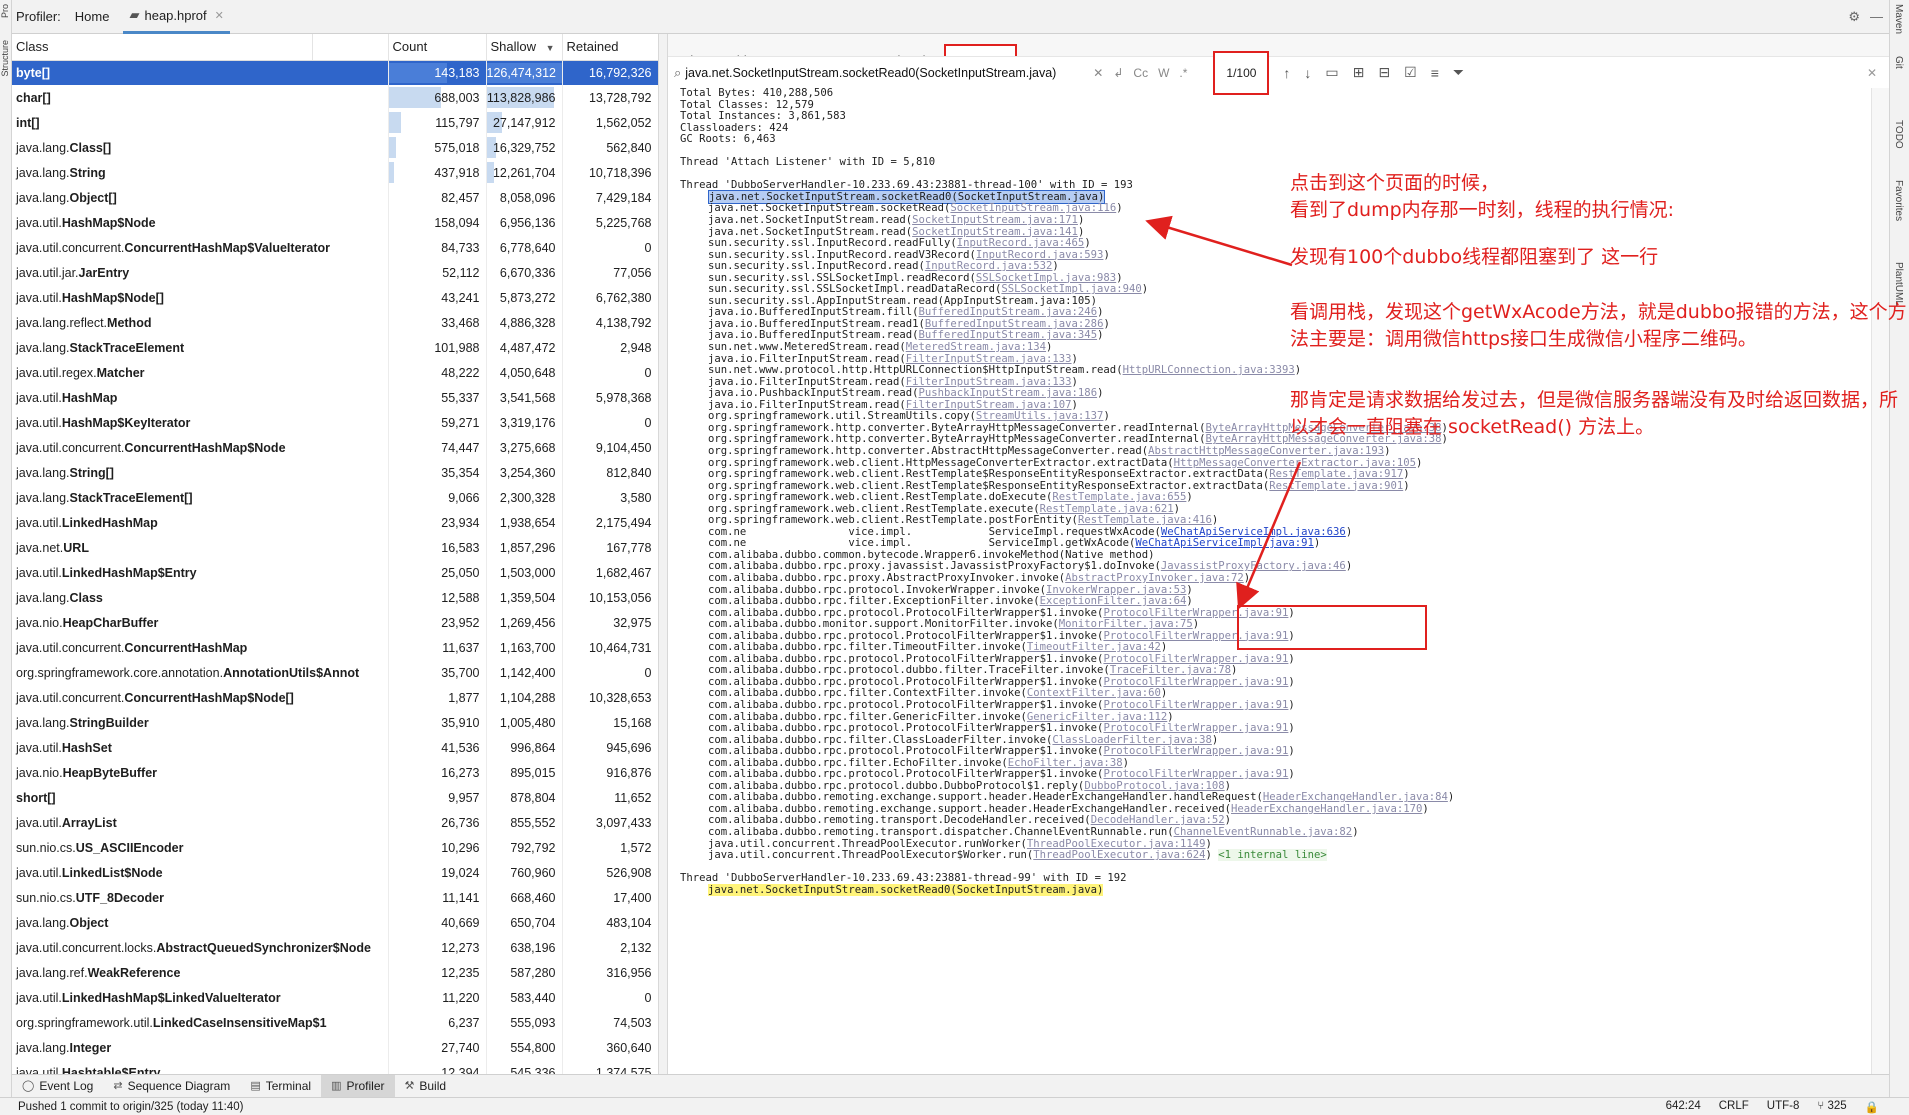 The height and width of the screenshot is (1115, 1909). What do you see at coordinates (1118, 73) in the screenshot?
I see `history-icon: ↲` at bounding box center [1118, 73].